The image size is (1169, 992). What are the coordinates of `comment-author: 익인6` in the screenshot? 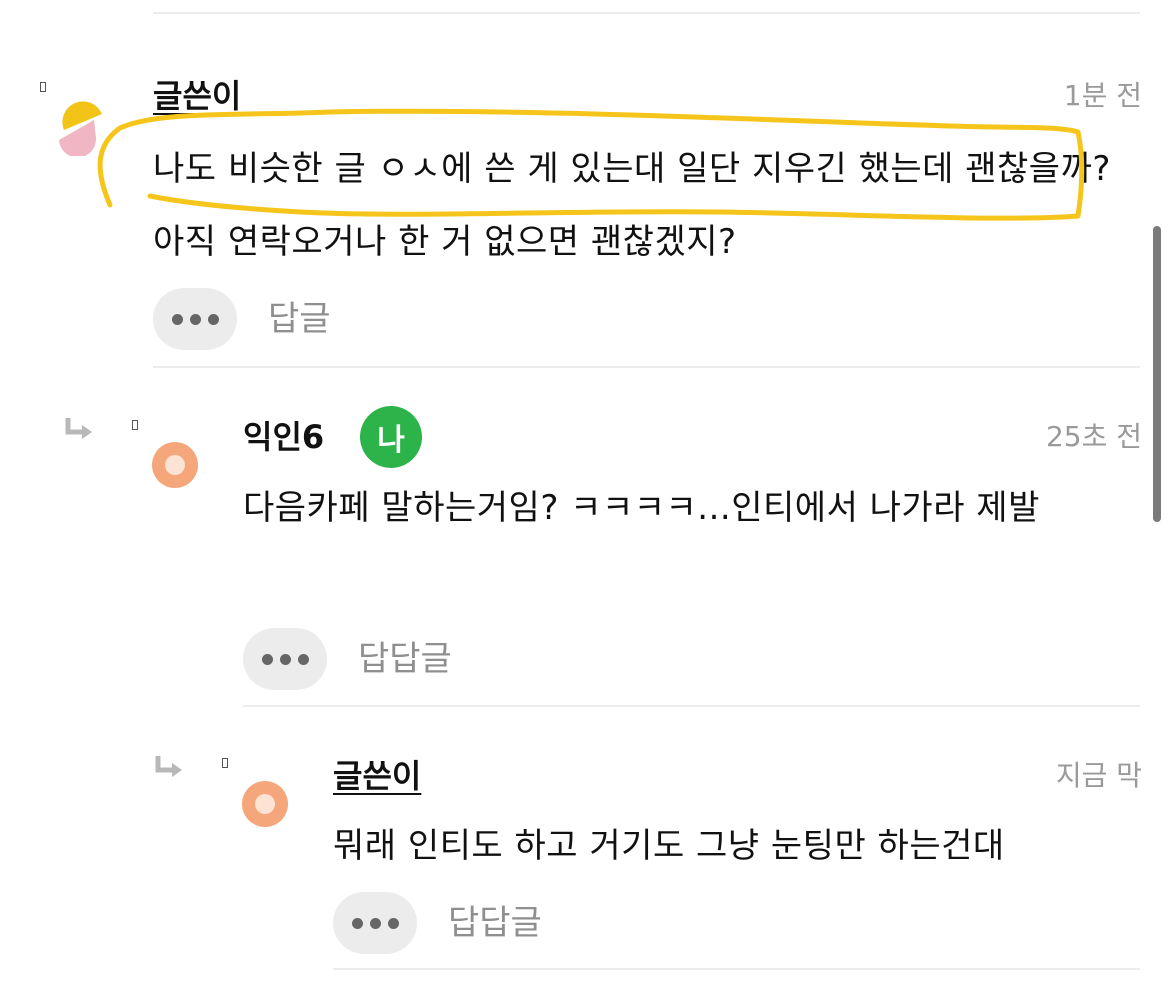 It's located at (283, 437).